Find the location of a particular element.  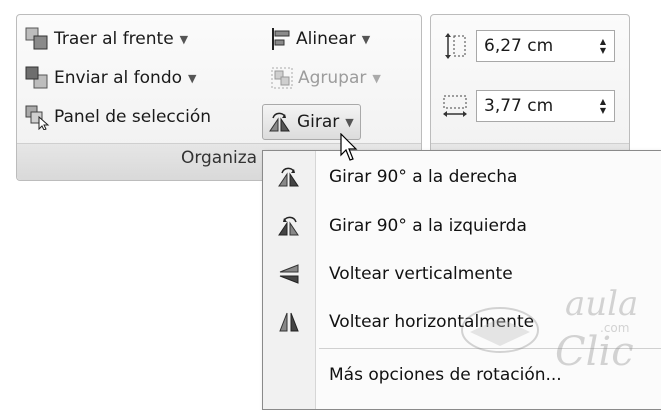

rotate-icon is located at coordinates (280, 122).